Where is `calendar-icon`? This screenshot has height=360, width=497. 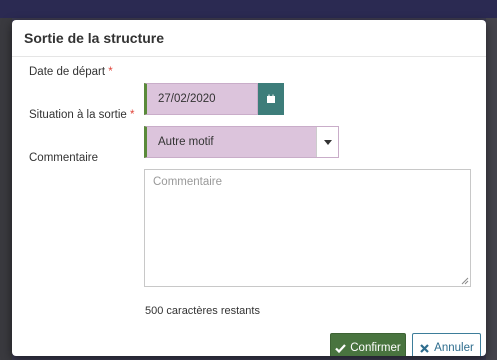 calendar-icon is located at coordinates (271, 98).